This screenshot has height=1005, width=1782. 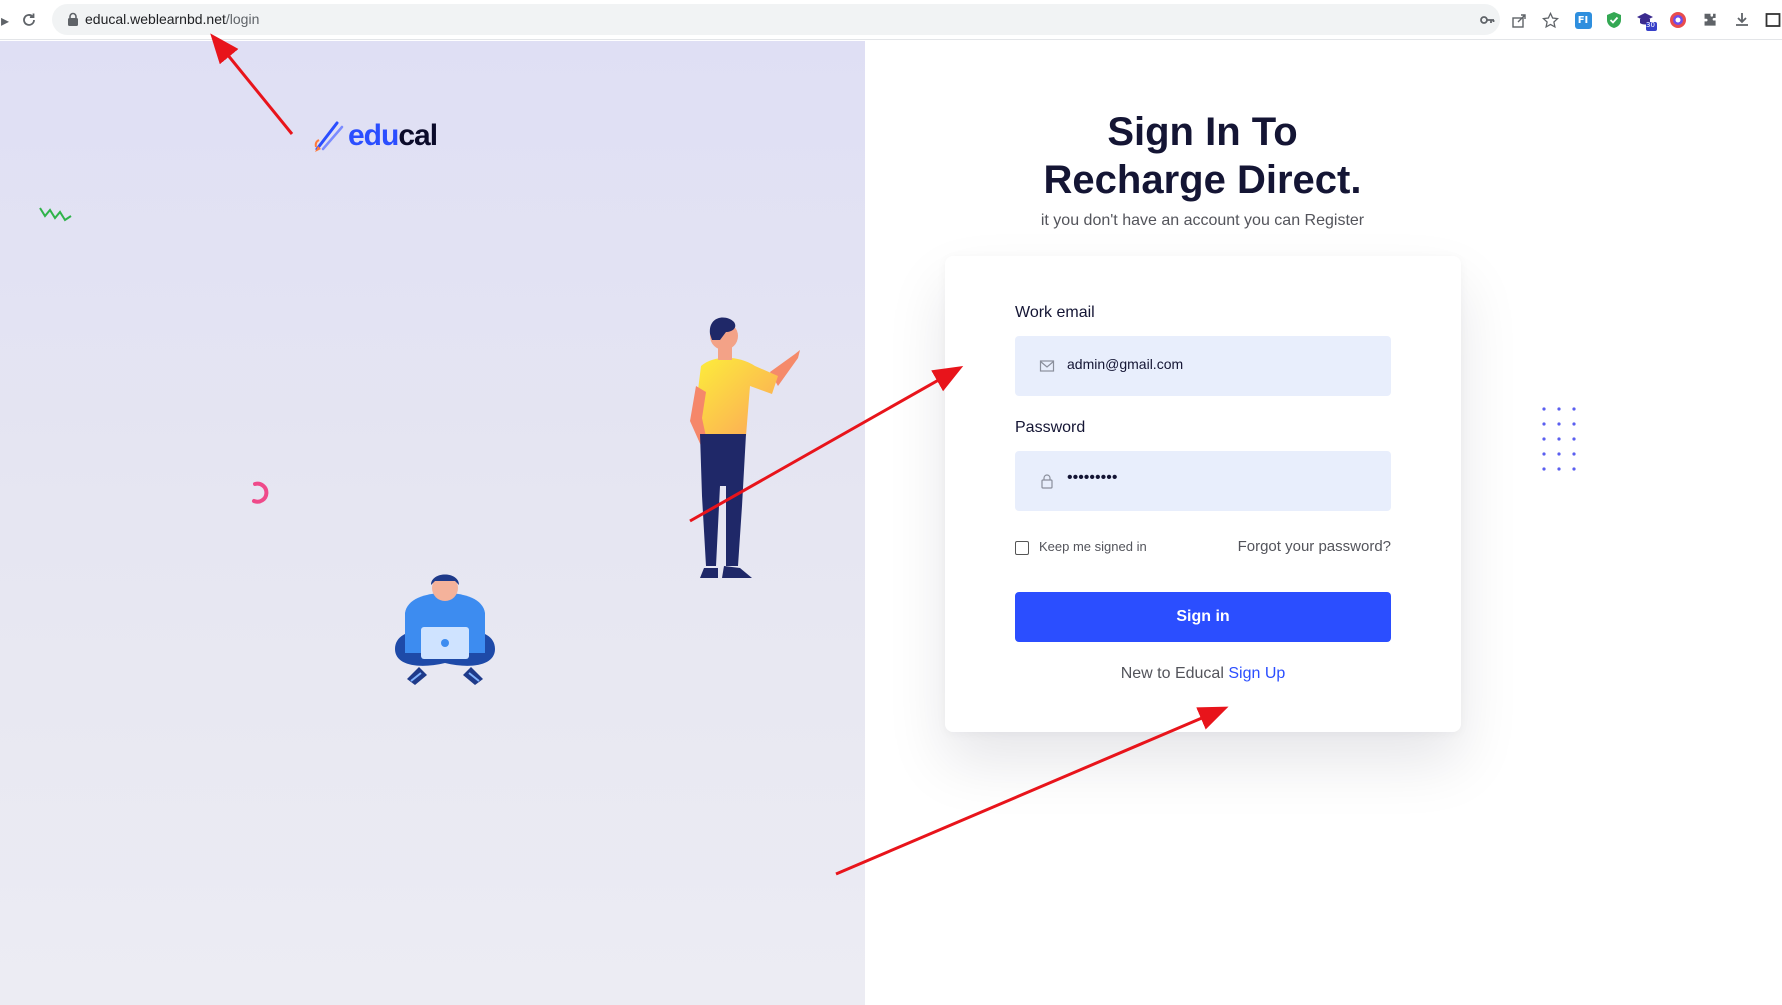 What do you see at coordinates (1487, 20) in the screenshot?
I see `key-icon` at bounding box center [1487, 20].